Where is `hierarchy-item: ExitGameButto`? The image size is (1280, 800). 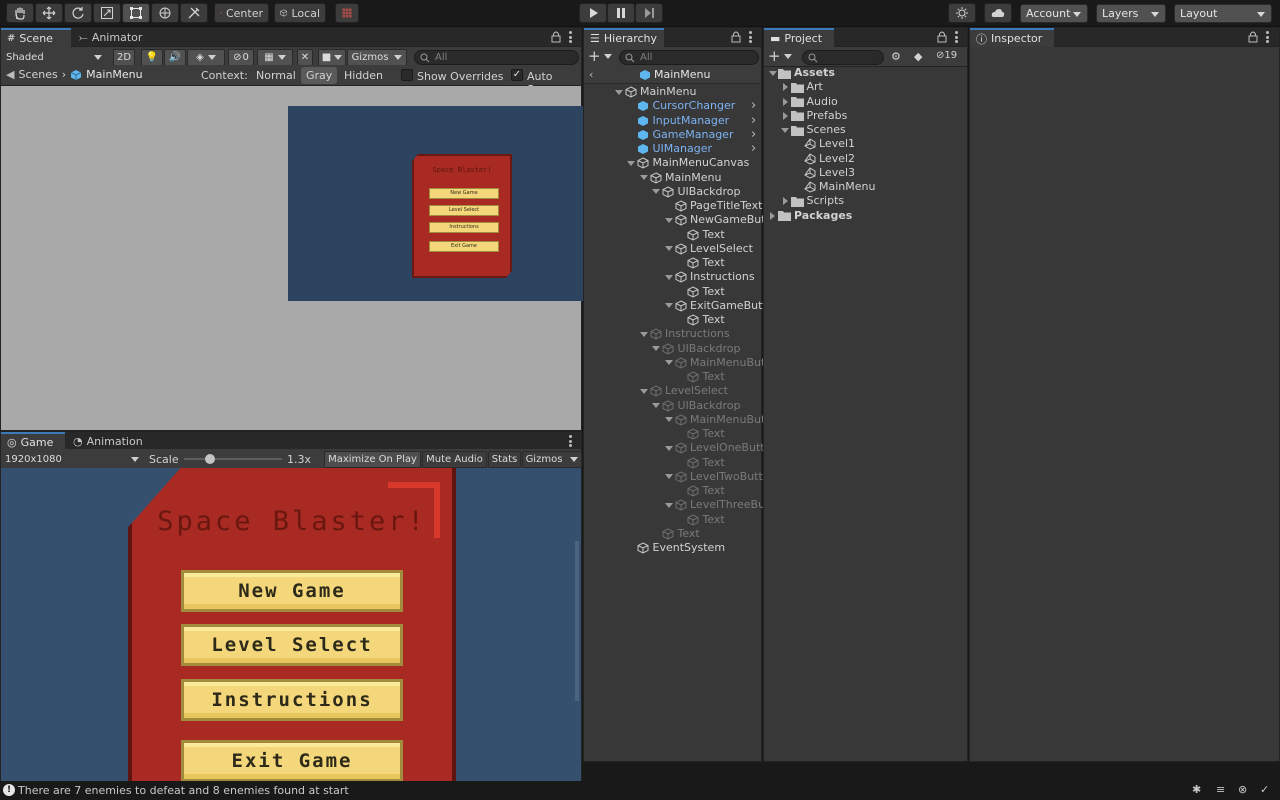
hierarchy-item: ExitGameButto is located at coordinates (678, 306).